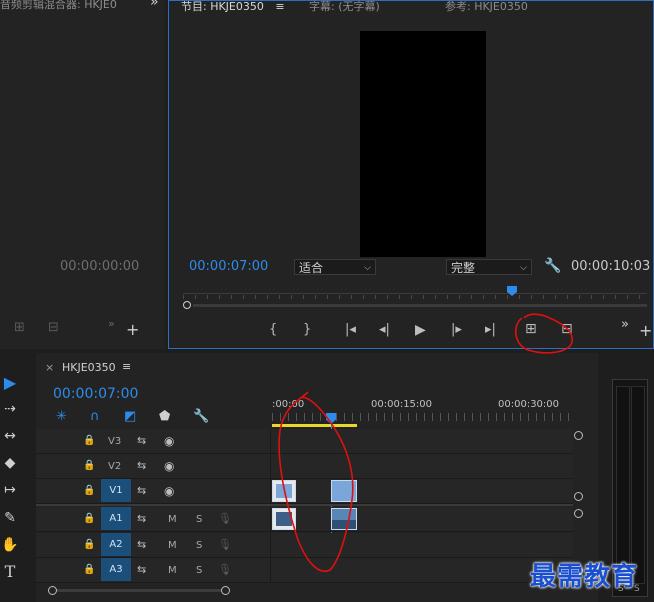 This screenshot has width=654, height=602. I want to click on annotation-circle-timeline, so click(316, 481).